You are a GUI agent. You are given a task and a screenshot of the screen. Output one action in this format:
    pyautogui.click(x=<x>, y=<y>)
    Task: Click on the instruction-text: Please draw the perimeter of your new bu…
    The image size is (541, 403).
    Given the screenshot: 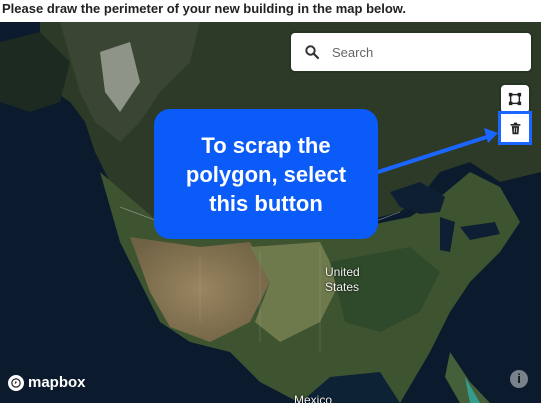 What is the action you would take?
    pyautogui.click(x=204, y=8)
    